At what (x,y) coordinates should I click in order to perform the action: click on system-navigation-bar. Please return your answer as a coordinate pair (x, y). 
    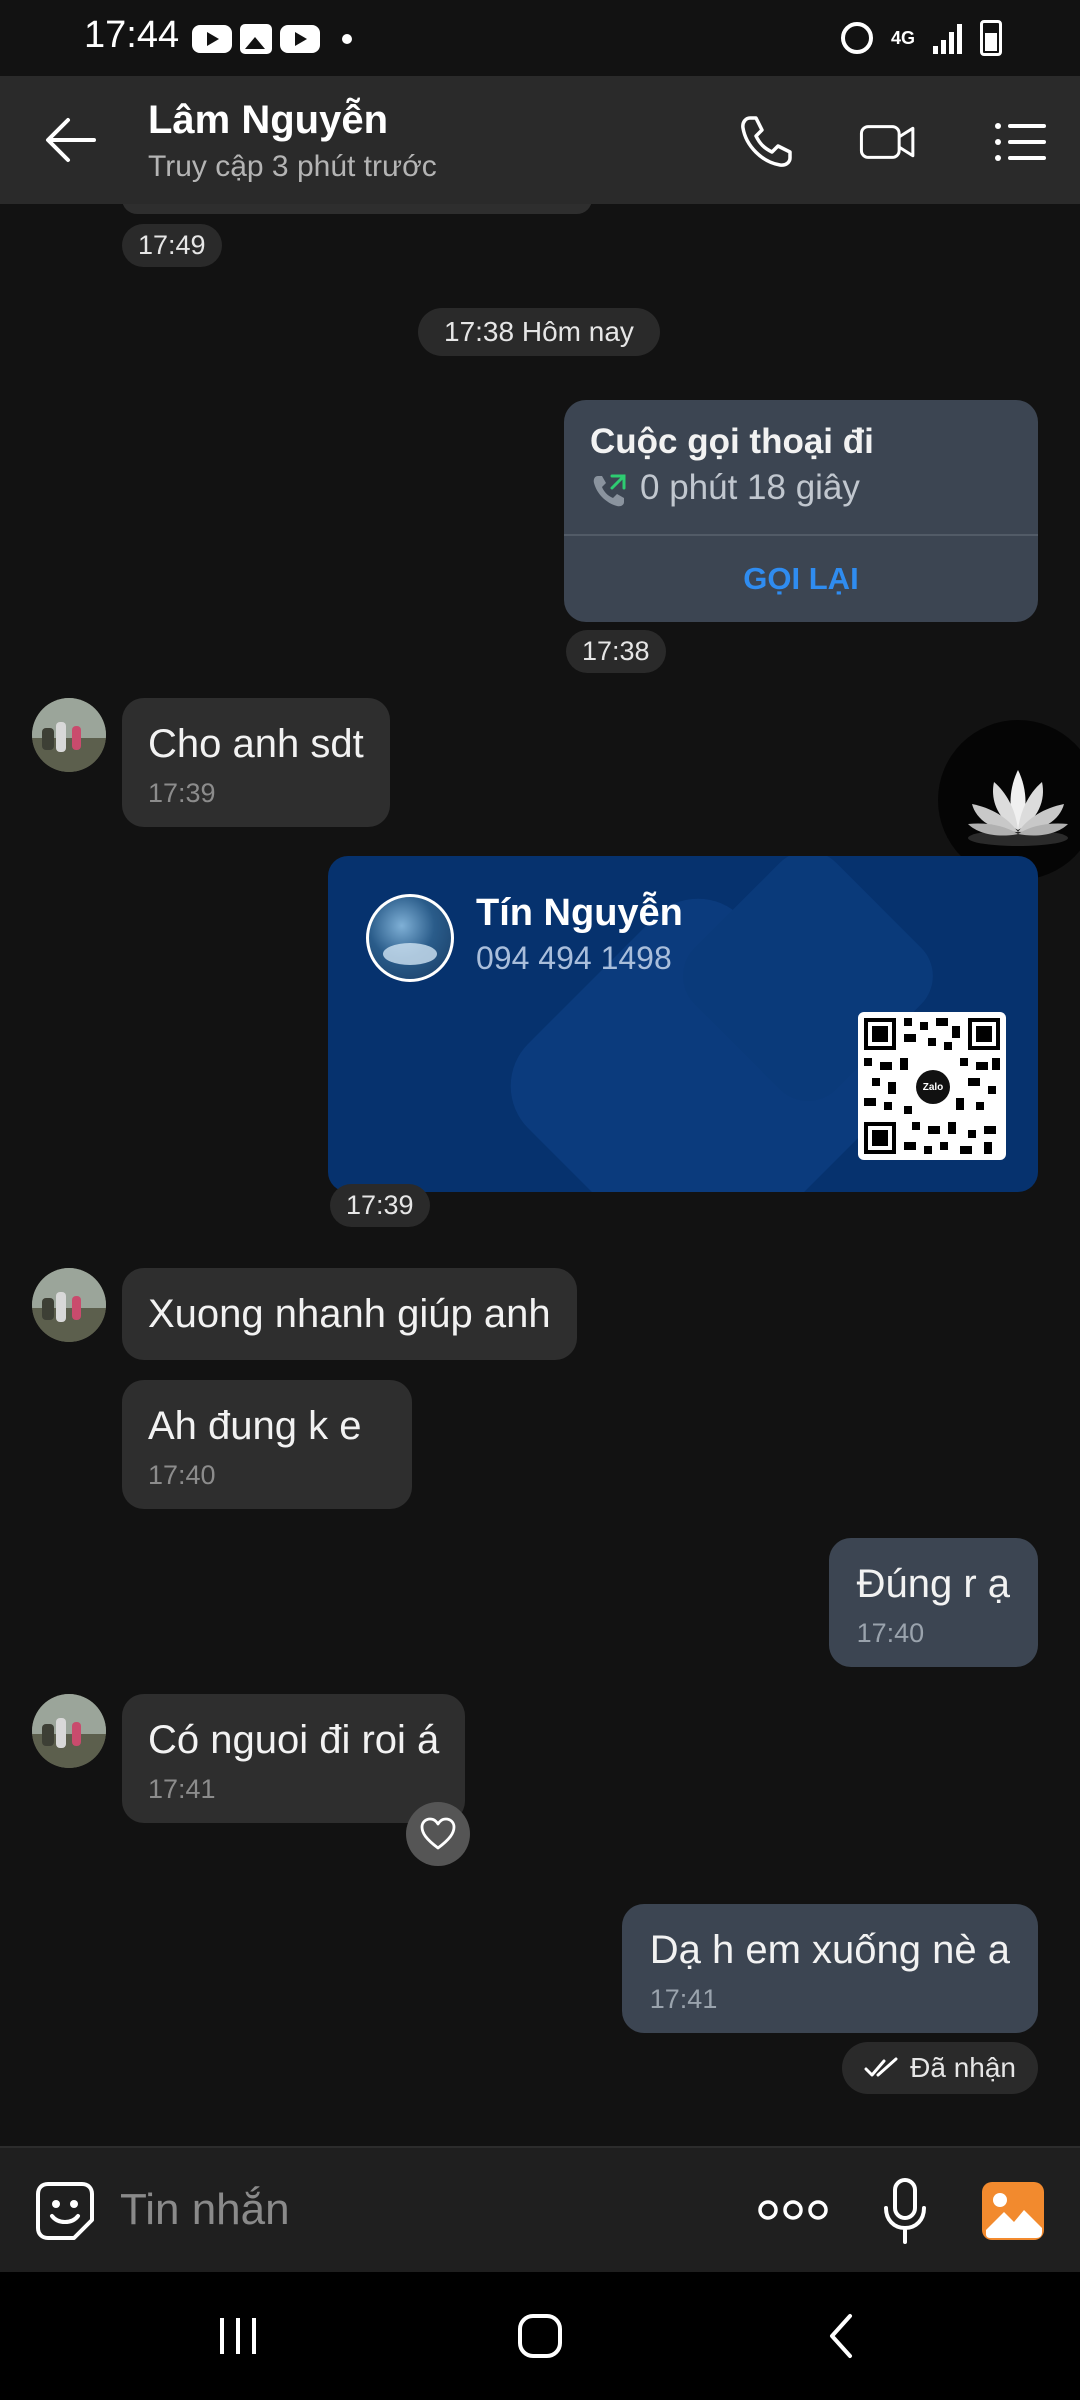
    Looking at the image, I should click on (540, 2336).